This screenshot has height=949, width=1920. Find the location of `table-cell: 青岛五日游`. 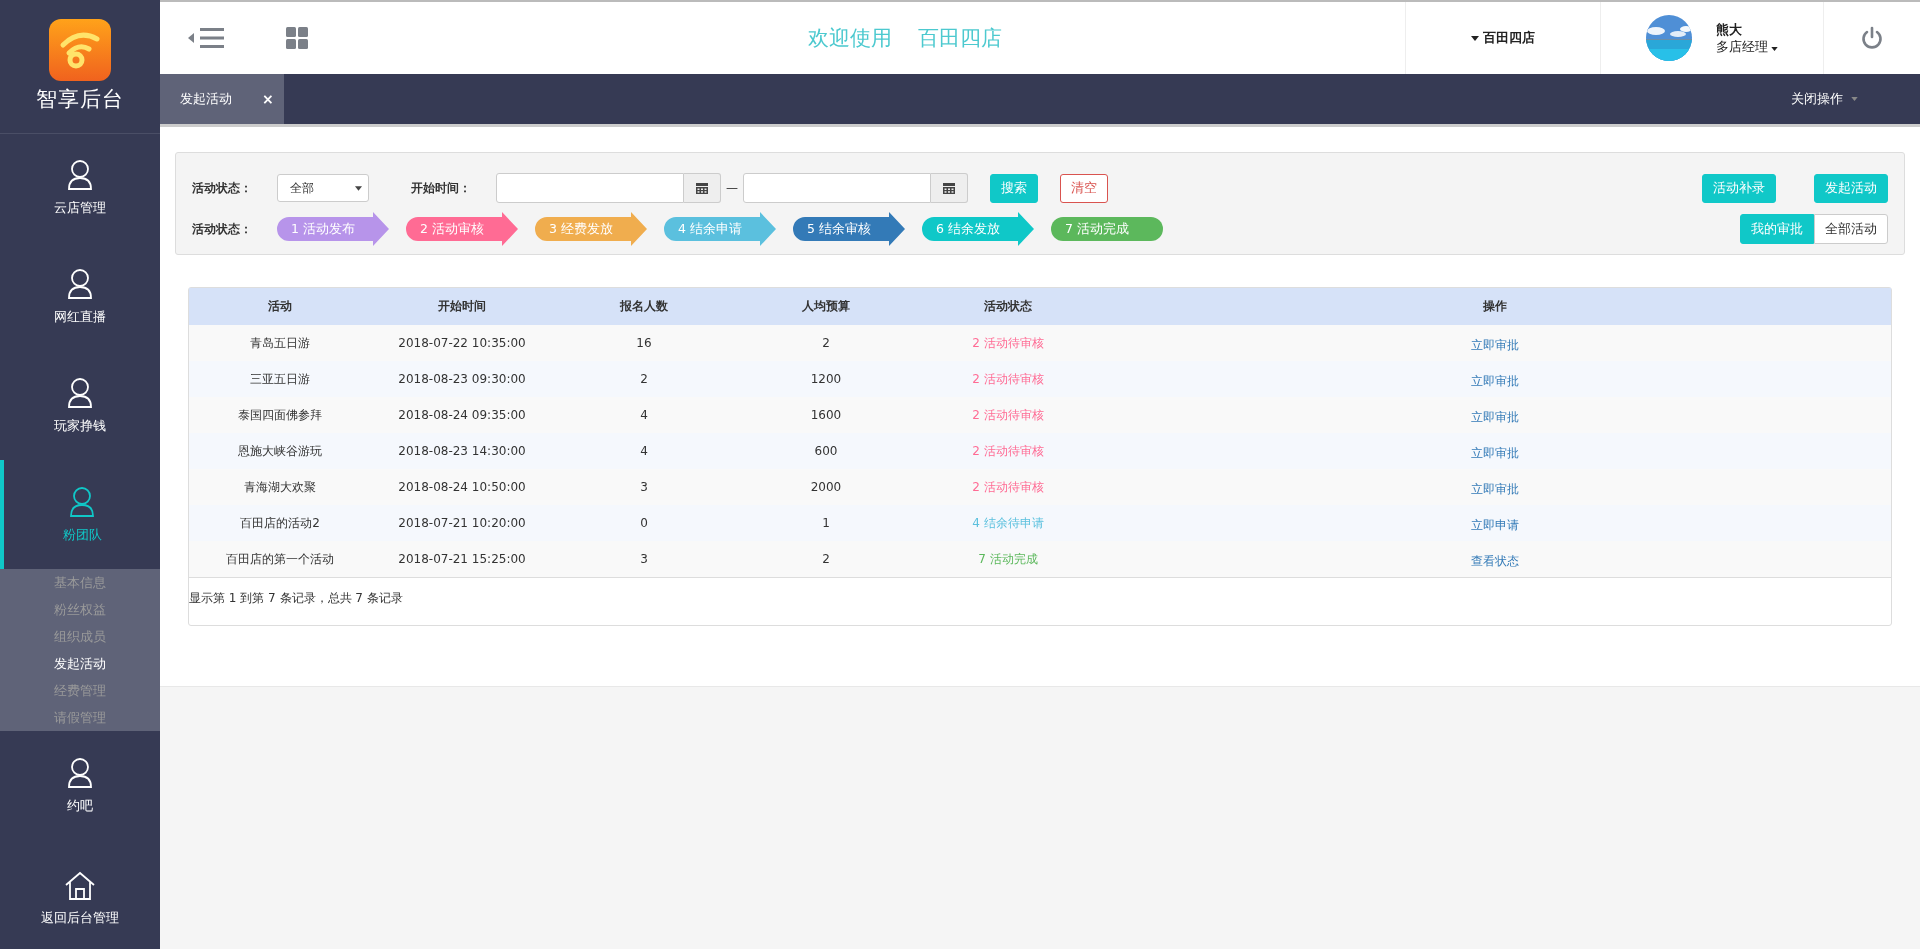

table-cell: 青岛五日游 is located at coordinates (280, 343).